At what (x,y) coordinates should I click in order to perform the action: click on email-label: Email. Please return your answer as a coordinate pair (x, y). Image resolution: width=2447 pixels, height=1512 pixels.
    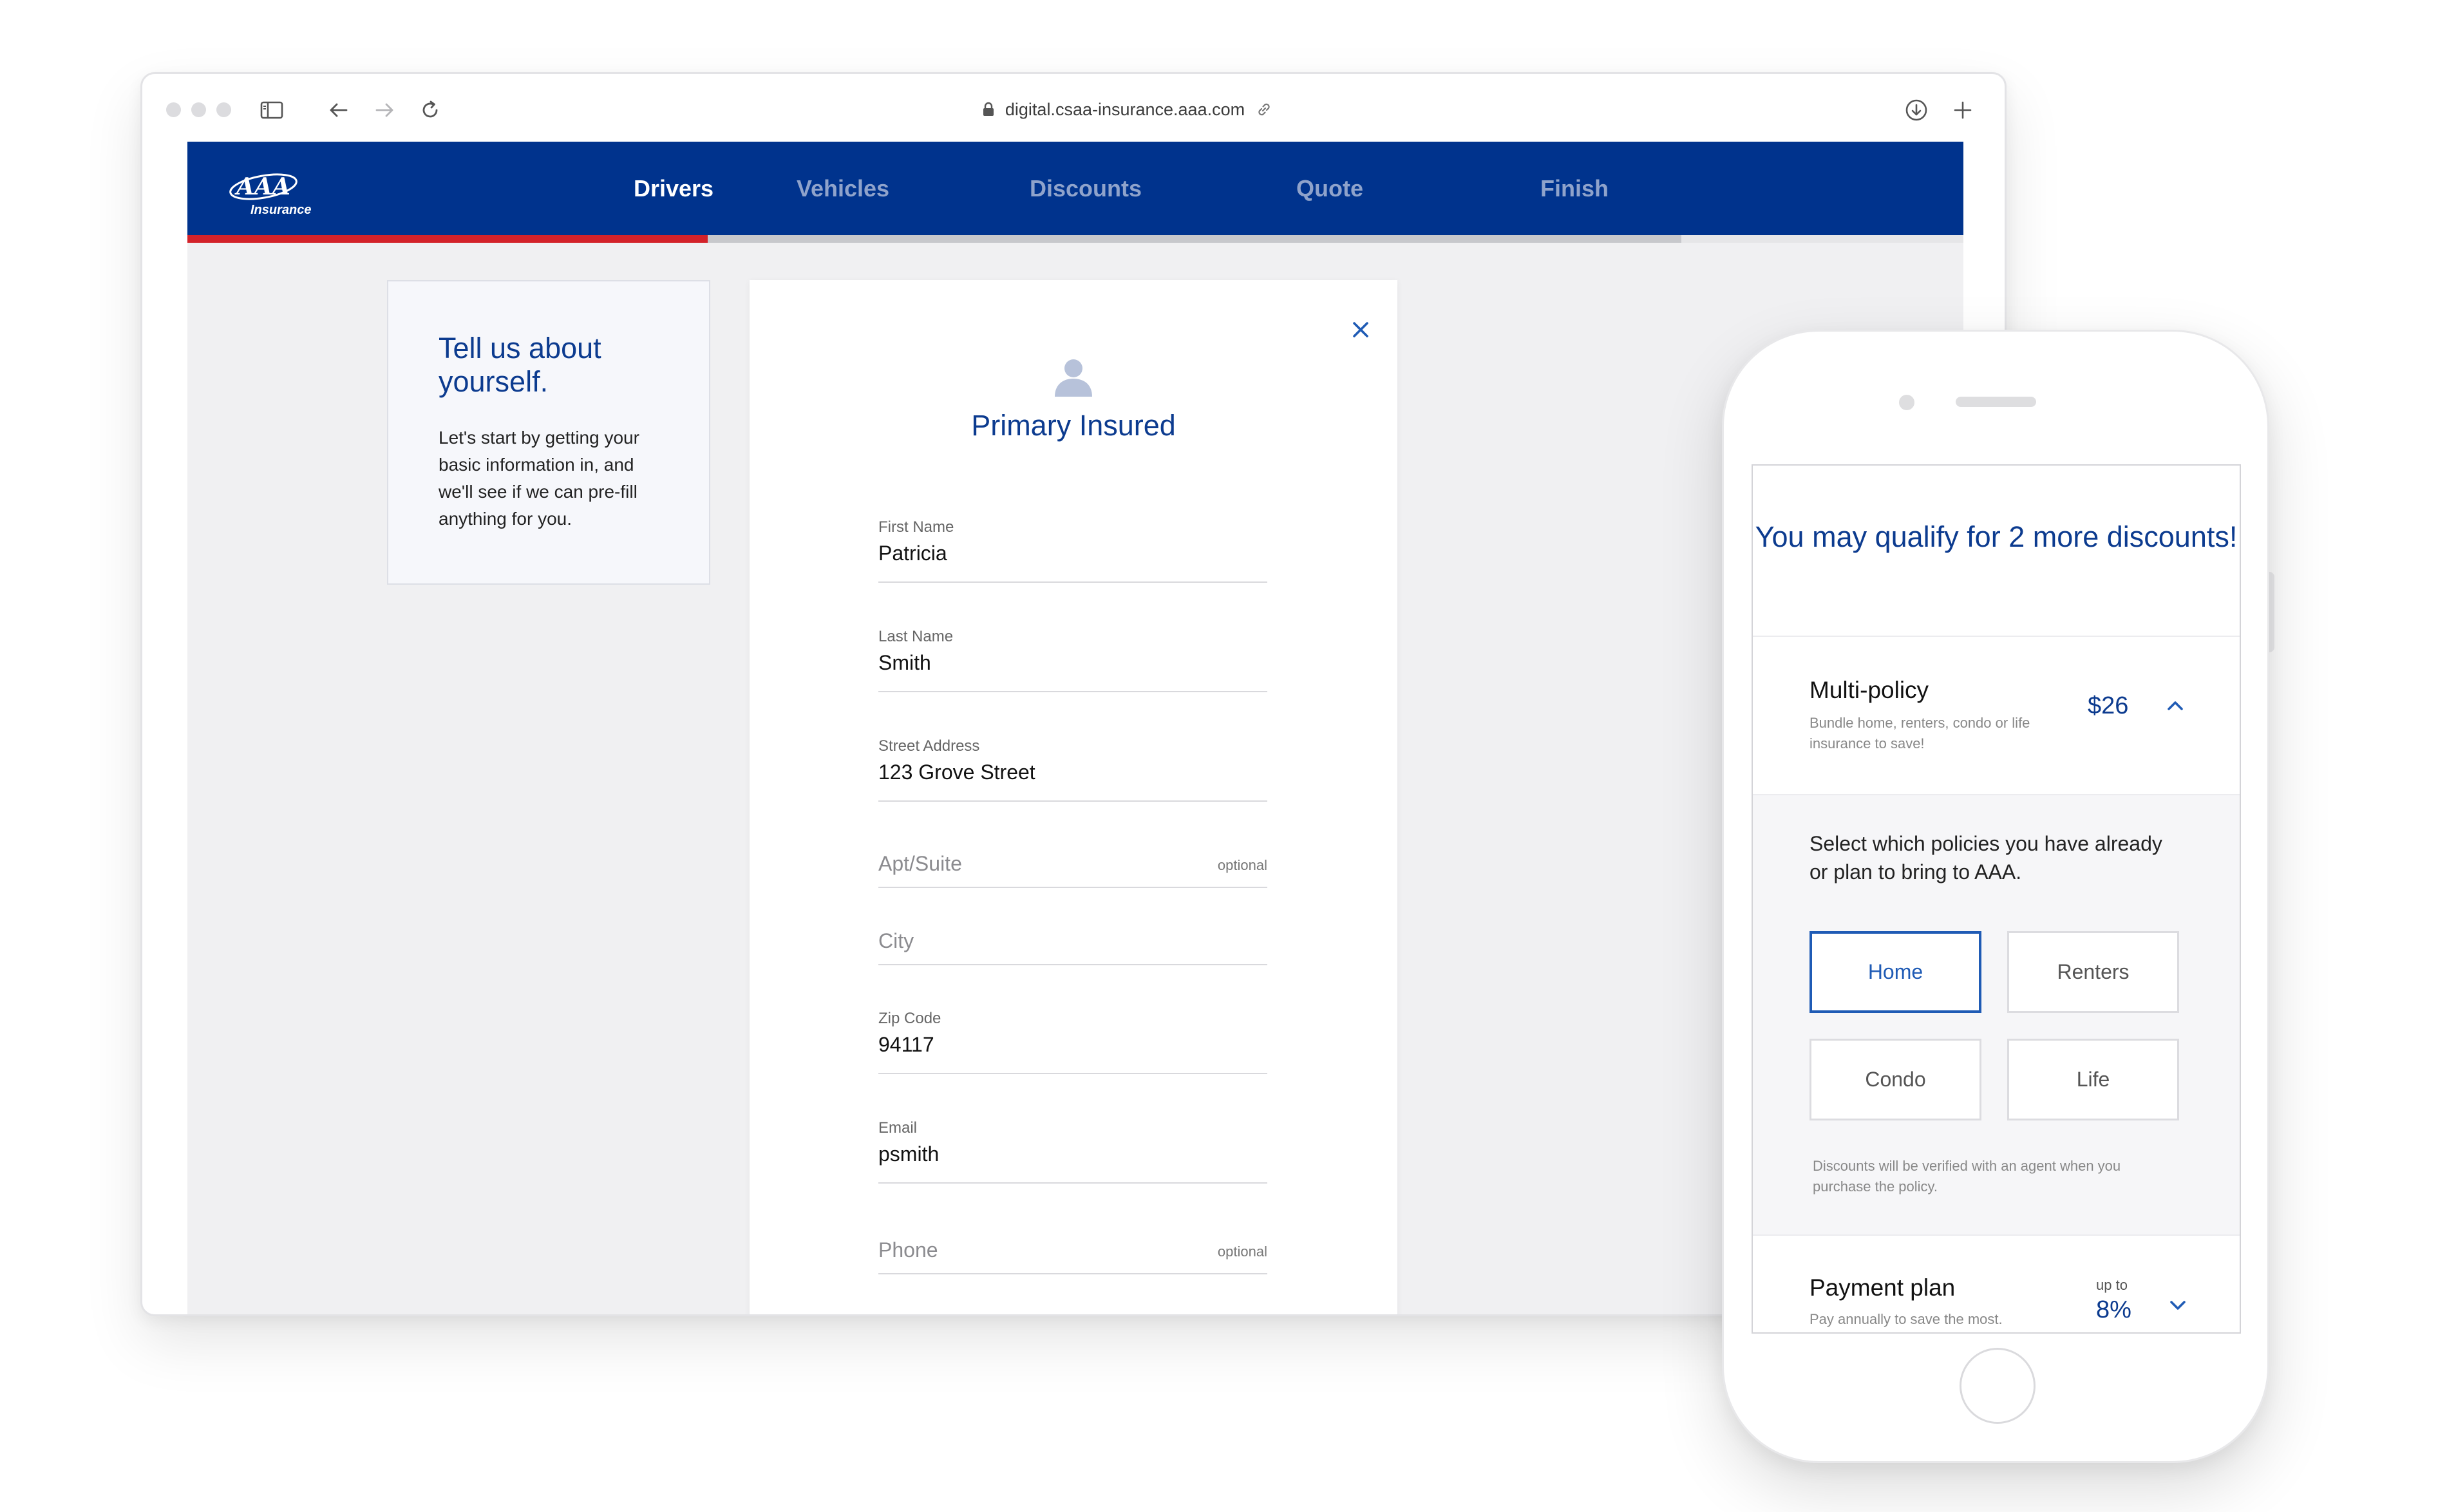
    Looking at the image, I should click on (898, 1128).